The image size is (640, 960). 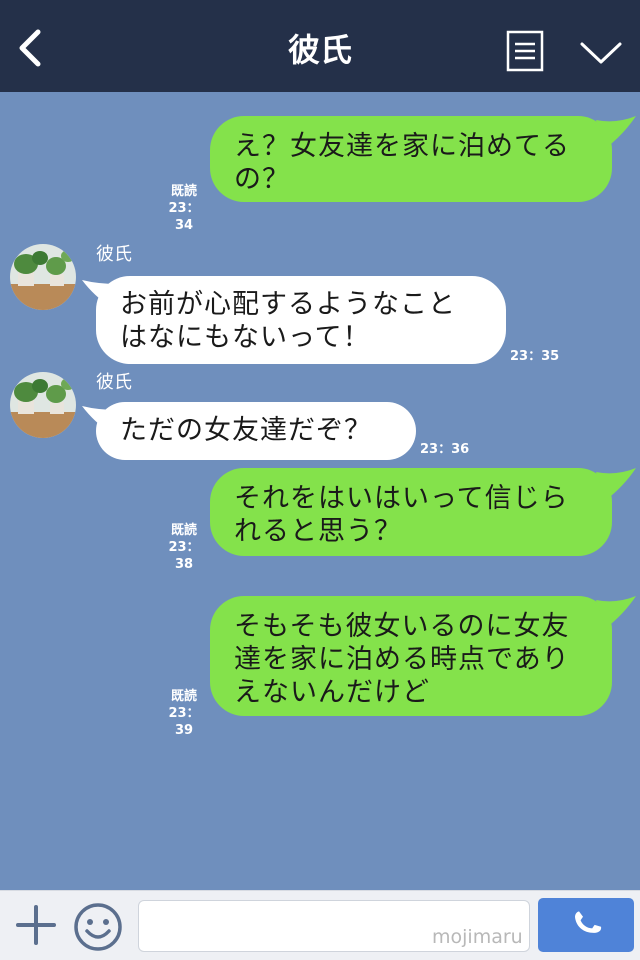 What do you see at coordinates (535, 356) in the screenshot?
I see `message-time: 23：35` at bounding box center [535, 356].